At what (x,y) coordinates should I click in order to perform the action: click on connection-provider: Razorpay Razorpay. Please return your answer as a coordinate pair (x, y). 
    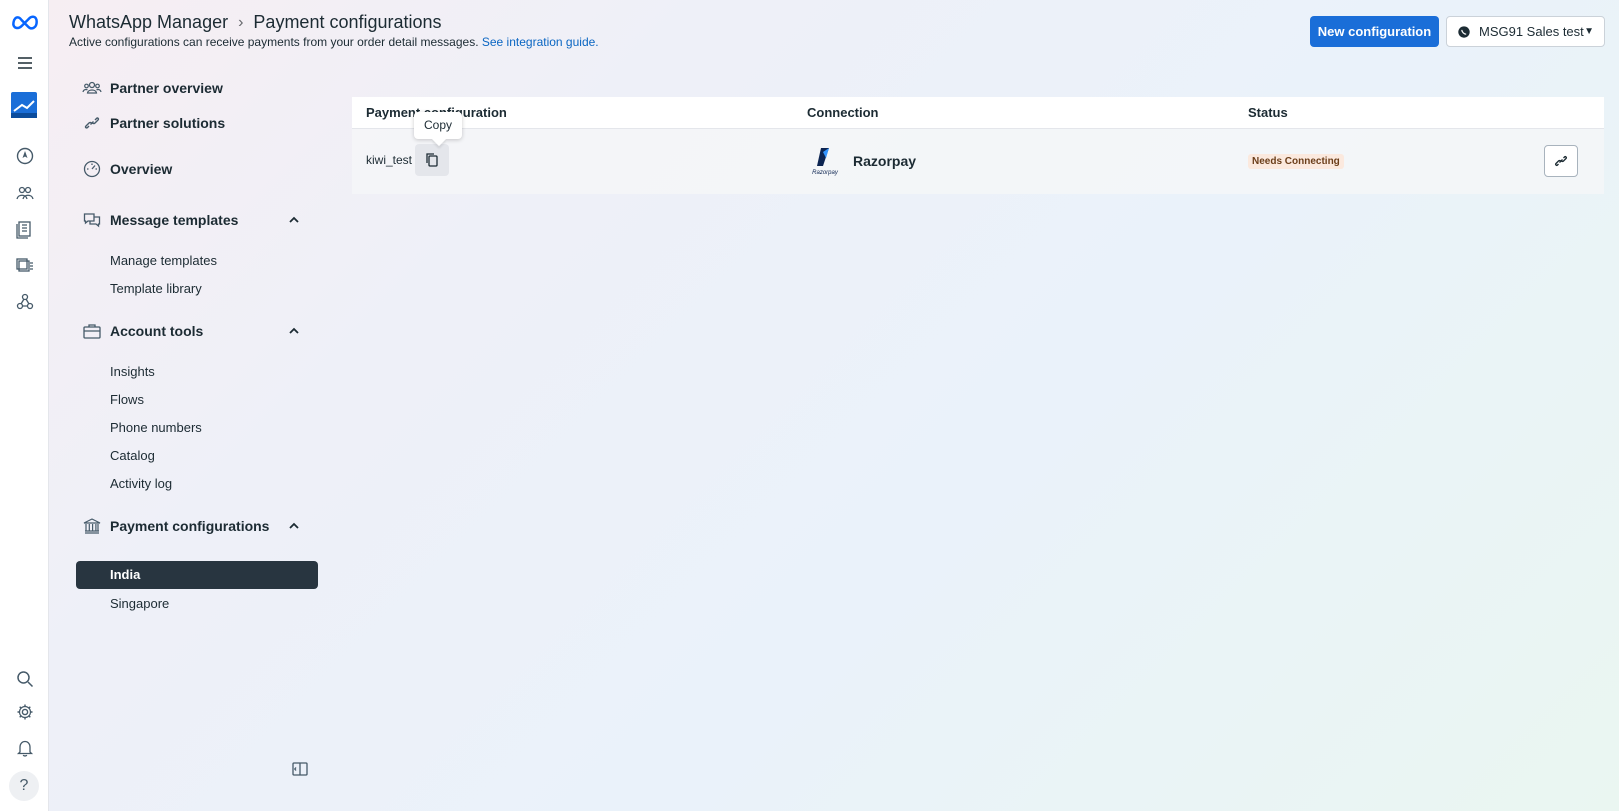
    Looking at the image, I should click on (861, 161).